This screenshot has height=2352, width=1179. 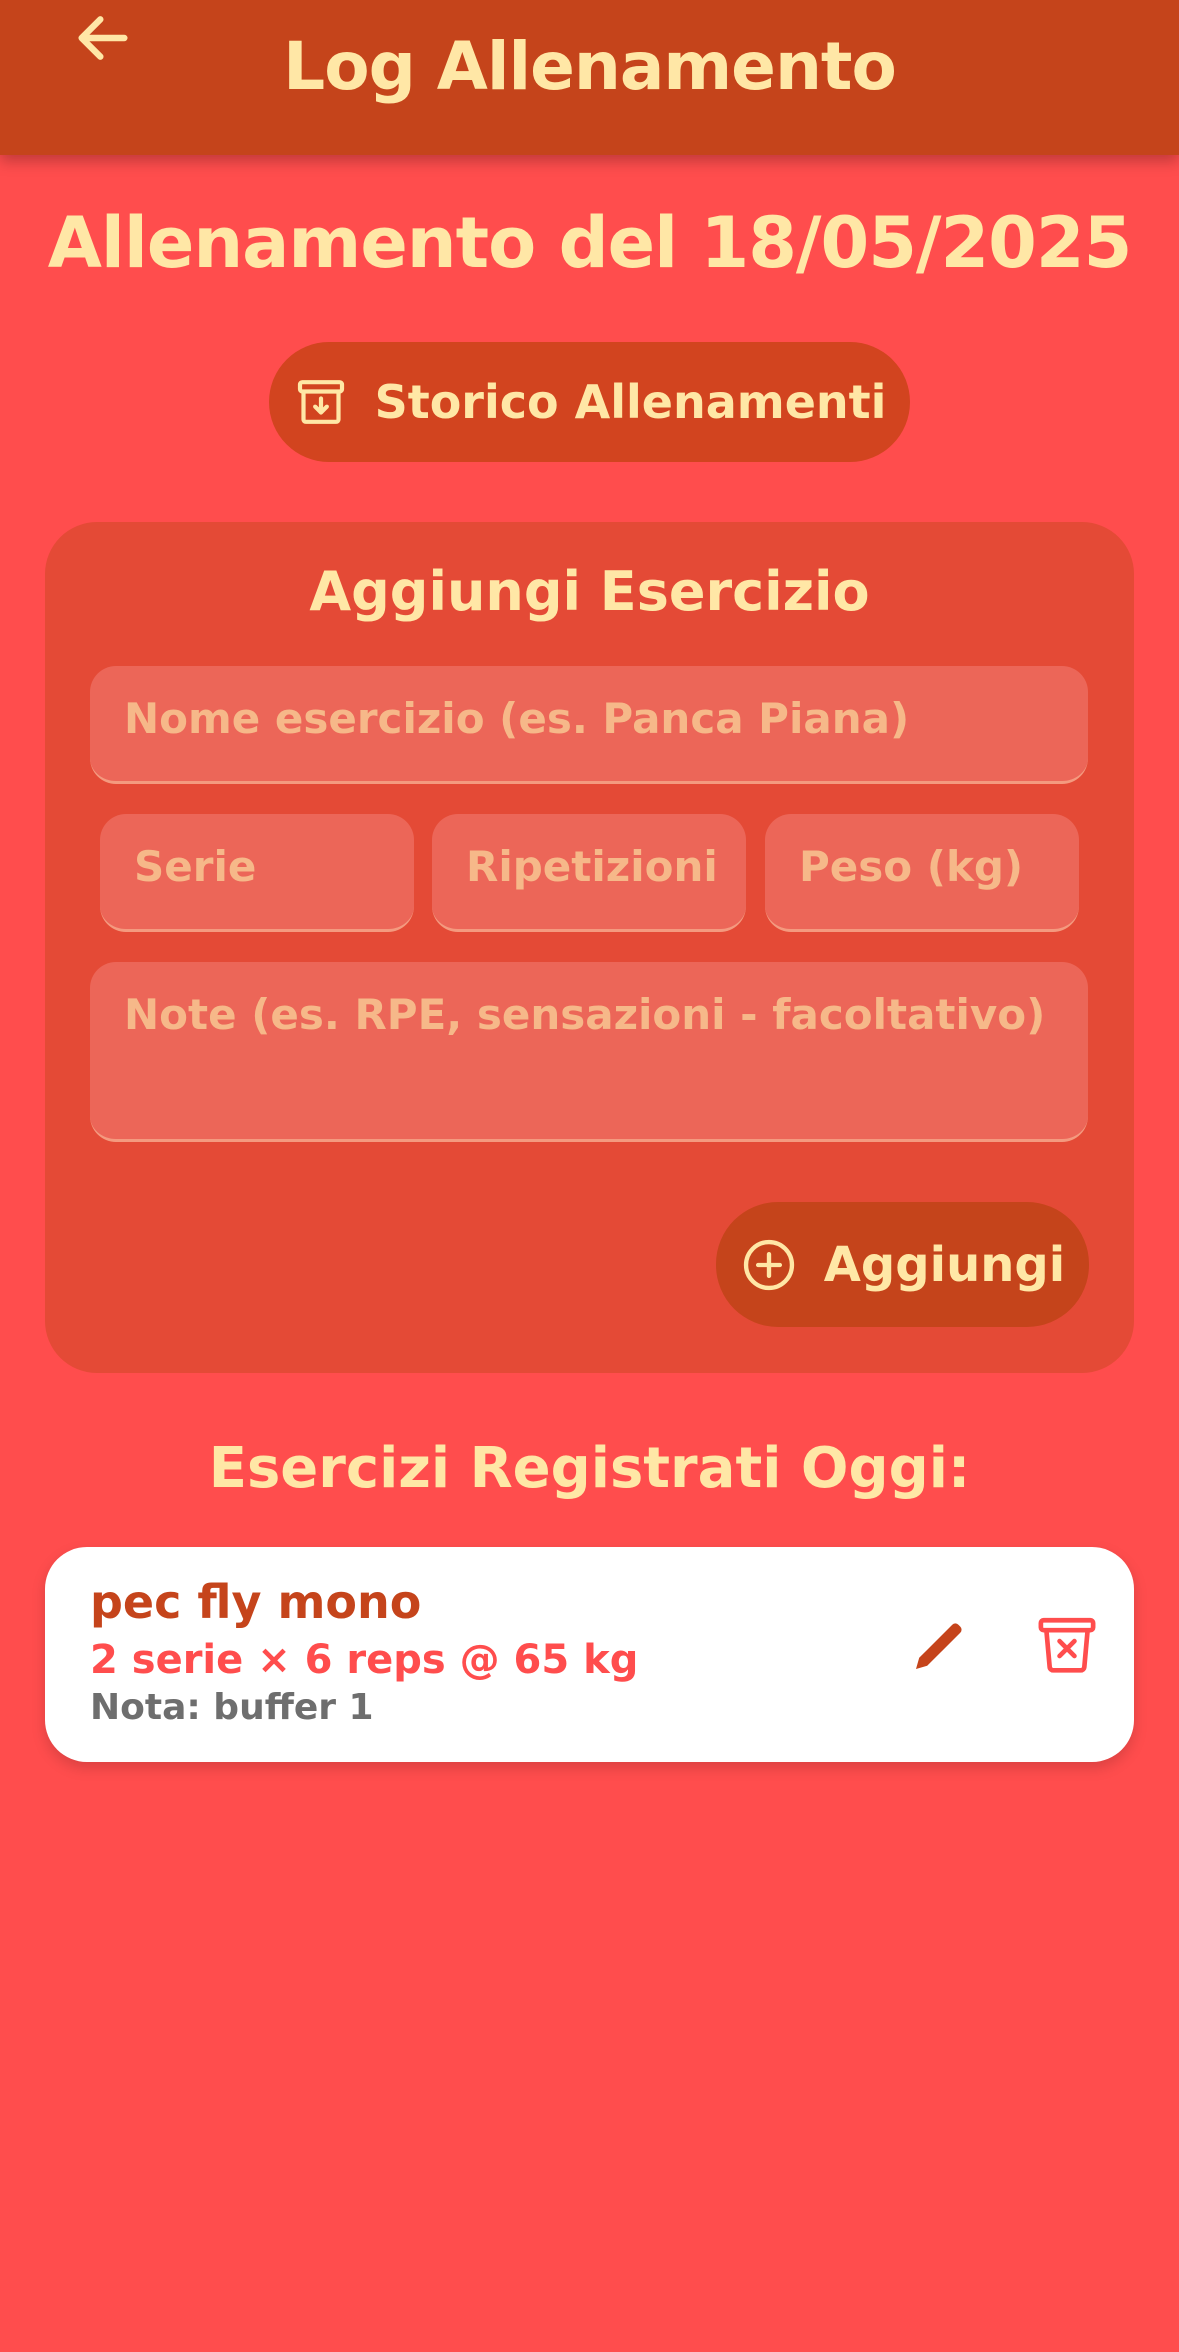 I want to click on add-exercise-title: Aggiungi Esercizio, so click(x=589, y=591).